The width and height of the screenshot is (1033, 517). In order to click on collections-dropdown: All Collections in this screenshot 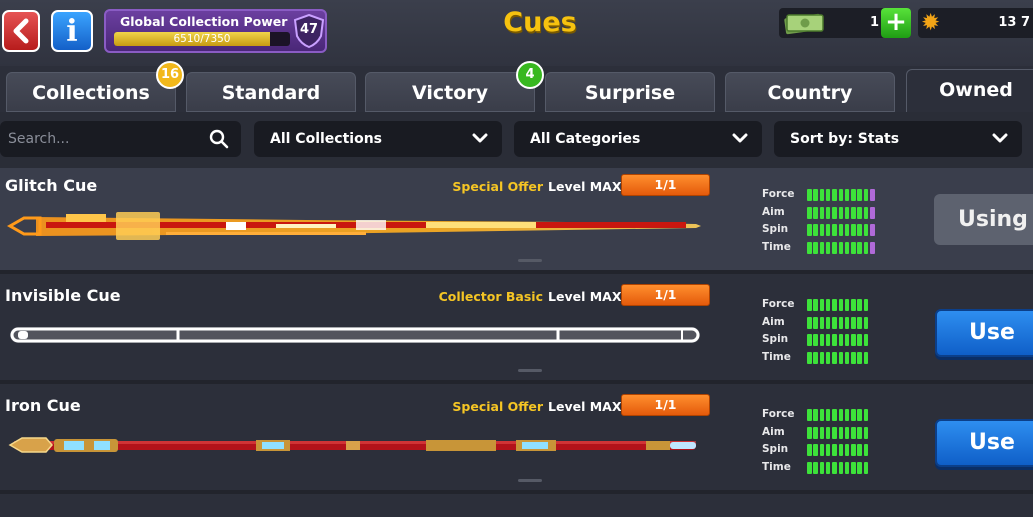, I will do `click(378, 139)`.